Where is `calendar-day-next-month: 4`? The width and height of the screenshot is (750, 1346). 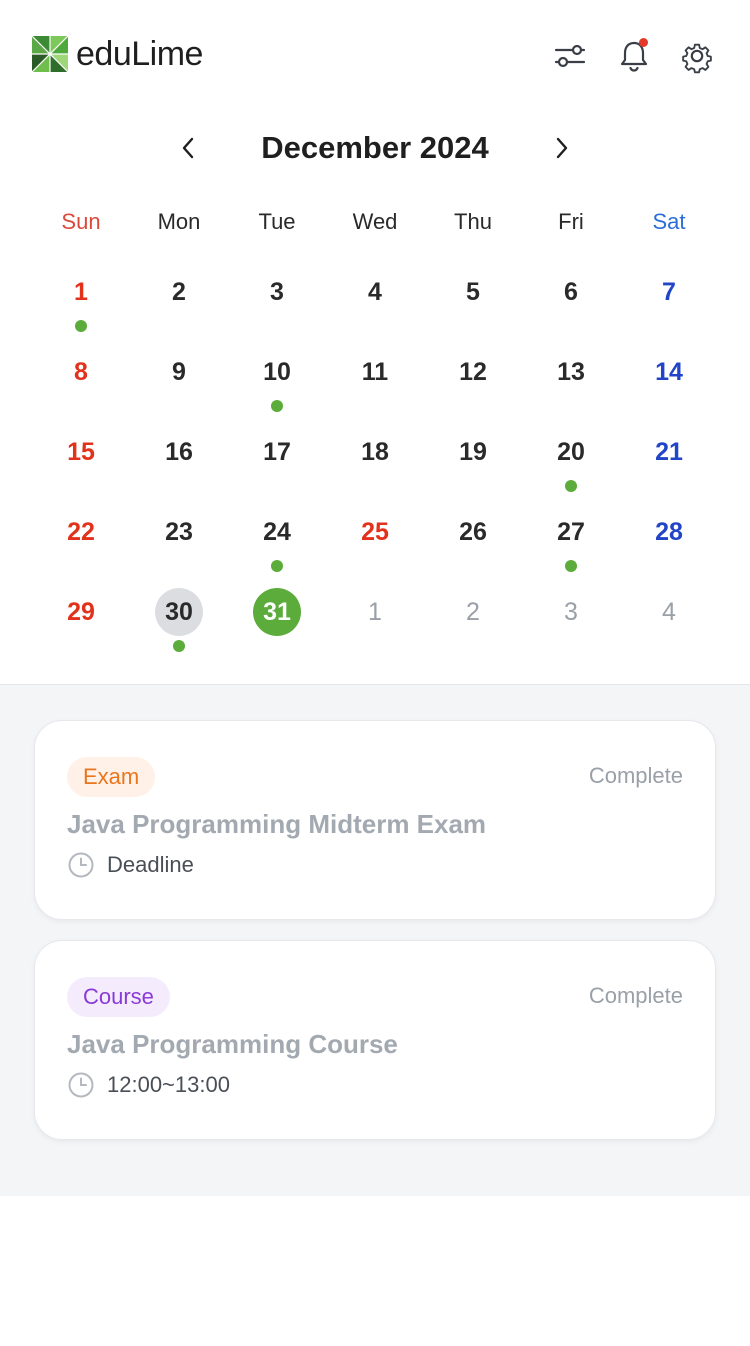 calendar-day-next-month: 4 is located at coordinates (669, 622).